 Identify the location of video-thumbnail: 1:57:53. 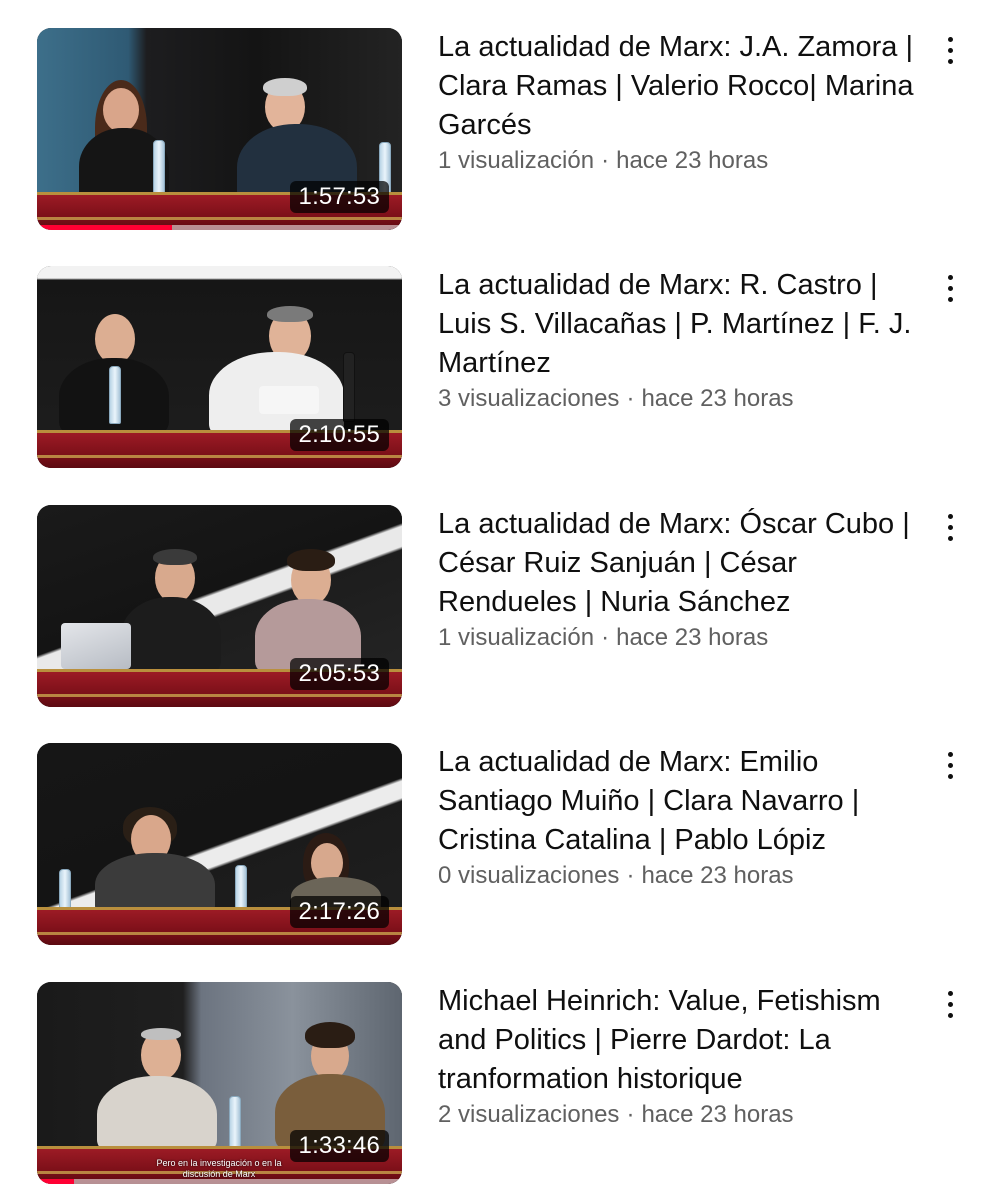
(219, 129).